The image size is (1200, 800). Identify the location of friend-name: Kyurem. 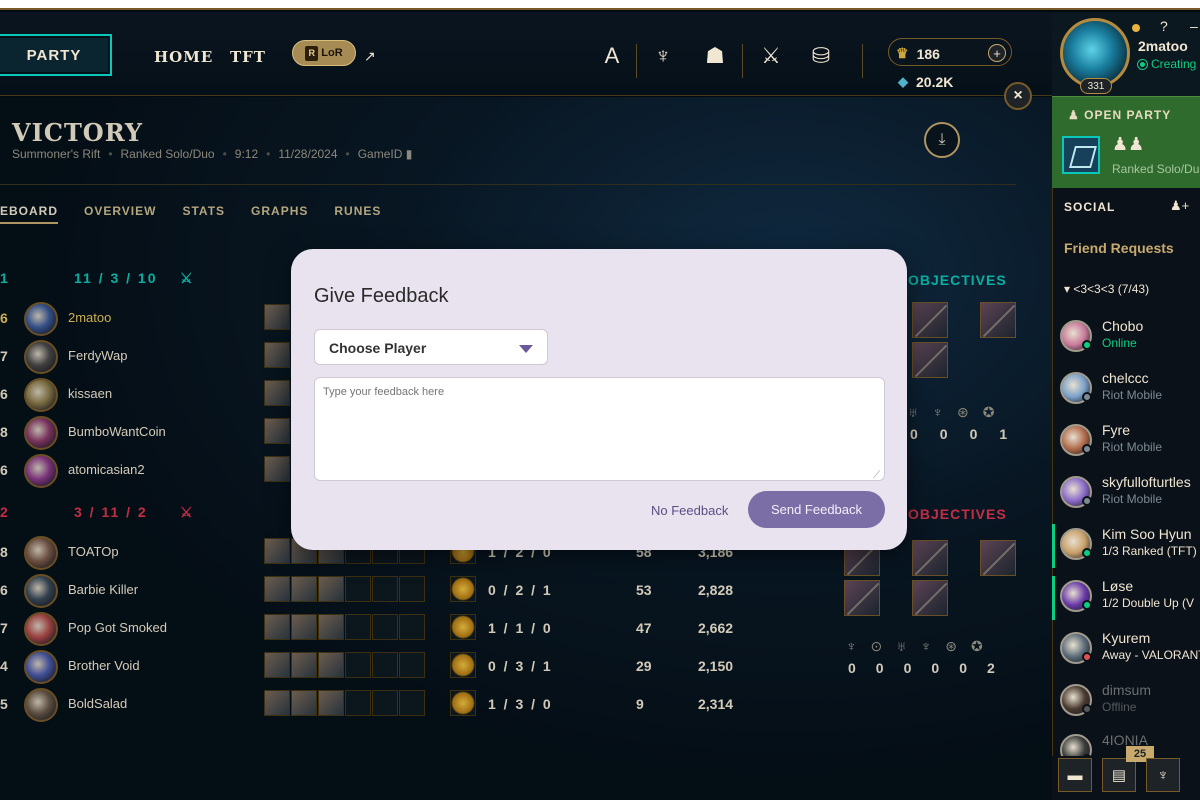
(1126, 638).